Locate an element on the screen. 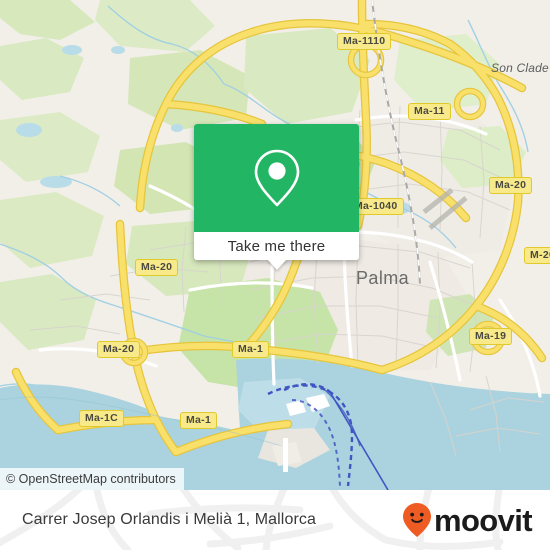 The width and height of the screenshot is (550, 550). callout-pointer is located at coordinates (276, 264).